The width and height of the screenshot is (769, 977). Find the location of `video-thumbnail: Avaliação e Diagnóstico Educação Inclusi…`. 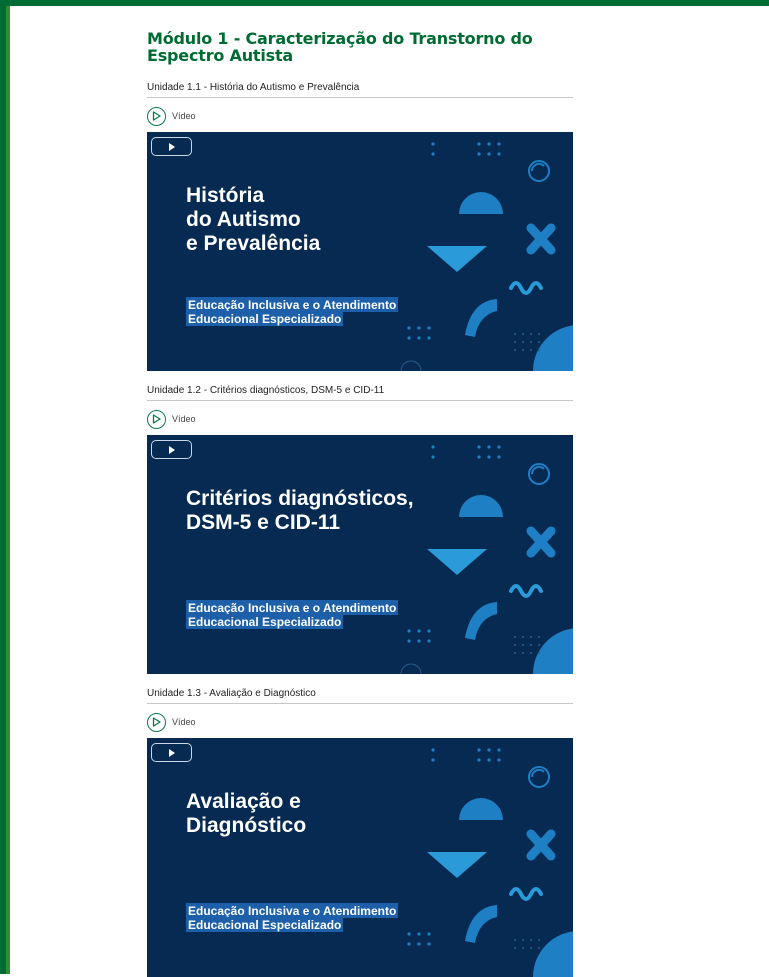

video-thumbnail: Avaliação e Diagnóstico Educação Inclusi… is located at coordinates (360, 857).